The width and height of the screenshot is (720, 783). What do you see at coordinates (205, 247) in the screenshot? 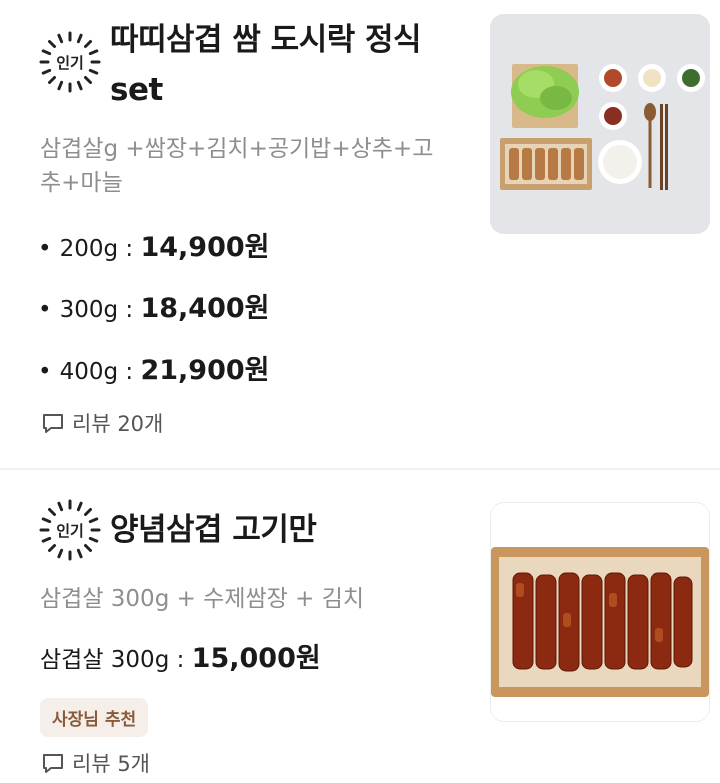
I see `price-value: 14,900원` at bounding box center [205, 247].